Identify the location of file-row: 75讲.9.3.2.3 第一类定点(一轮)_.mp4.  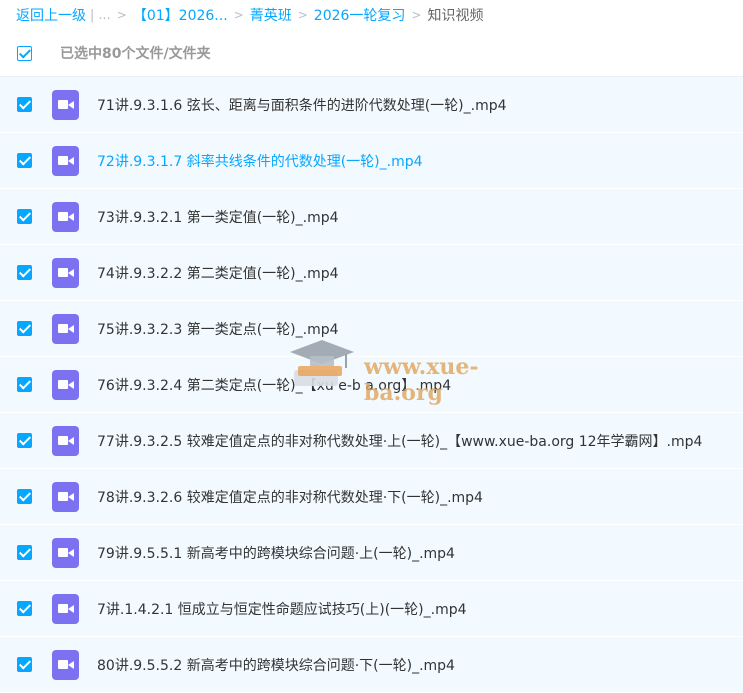
(371, 329).